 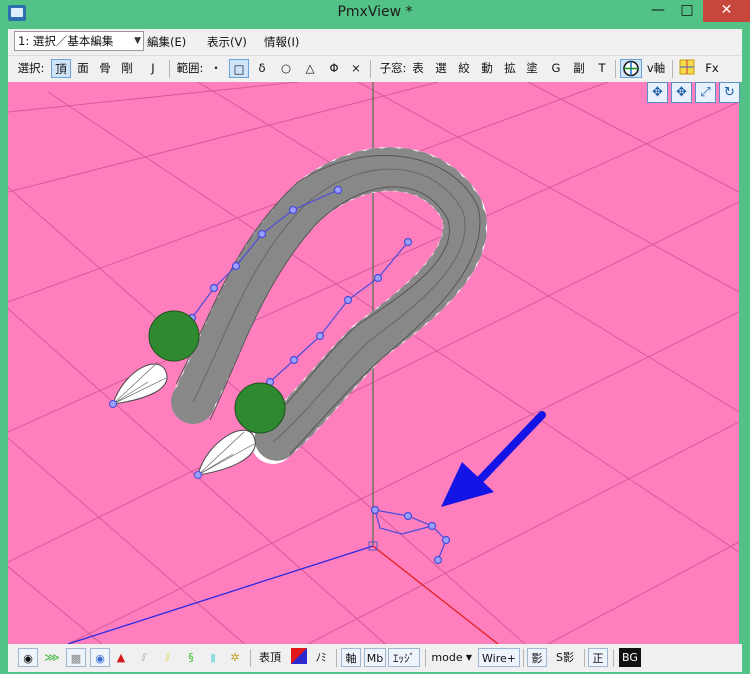 I want to click on shadow-button: 影, so click(x=537, y=657).